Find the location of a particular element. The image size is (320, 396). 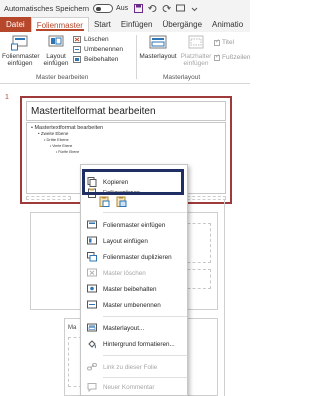

delete-label: Löschen is located at coordinates (96, 39).